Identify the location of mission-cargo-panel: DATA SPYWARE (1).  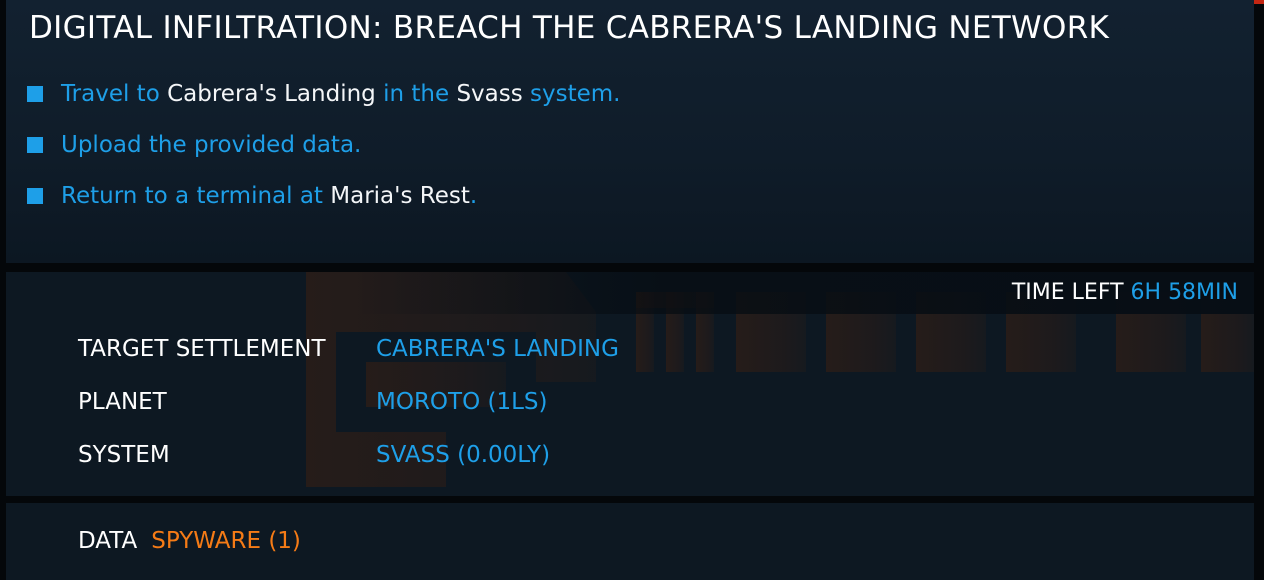
(630, 541).